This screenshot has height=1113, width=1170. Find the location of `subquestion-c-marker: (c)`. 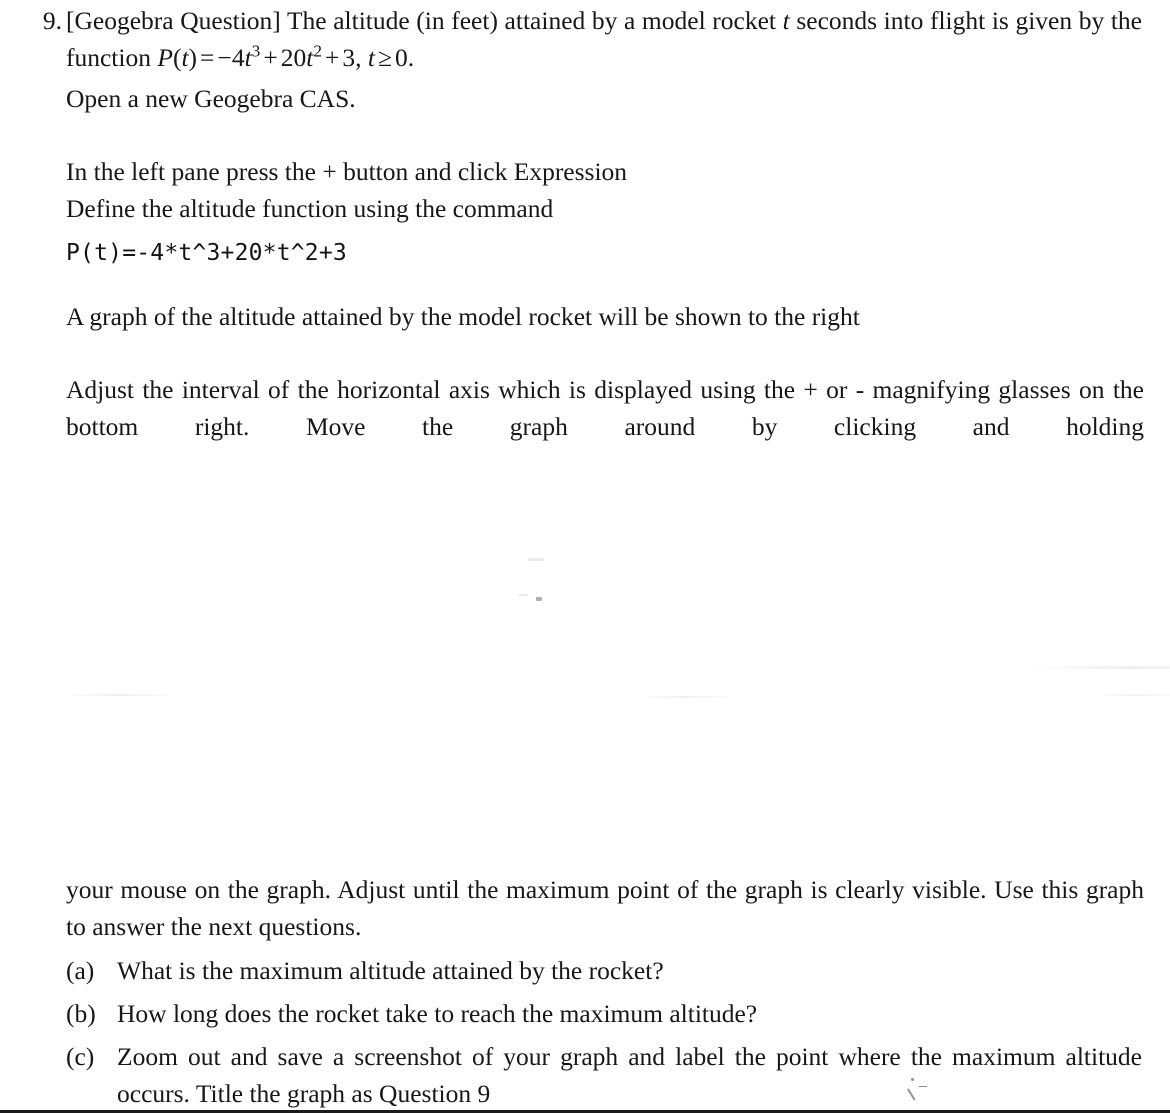

subquestion-c-marker: (c) is located at coordinates (80, 1056).